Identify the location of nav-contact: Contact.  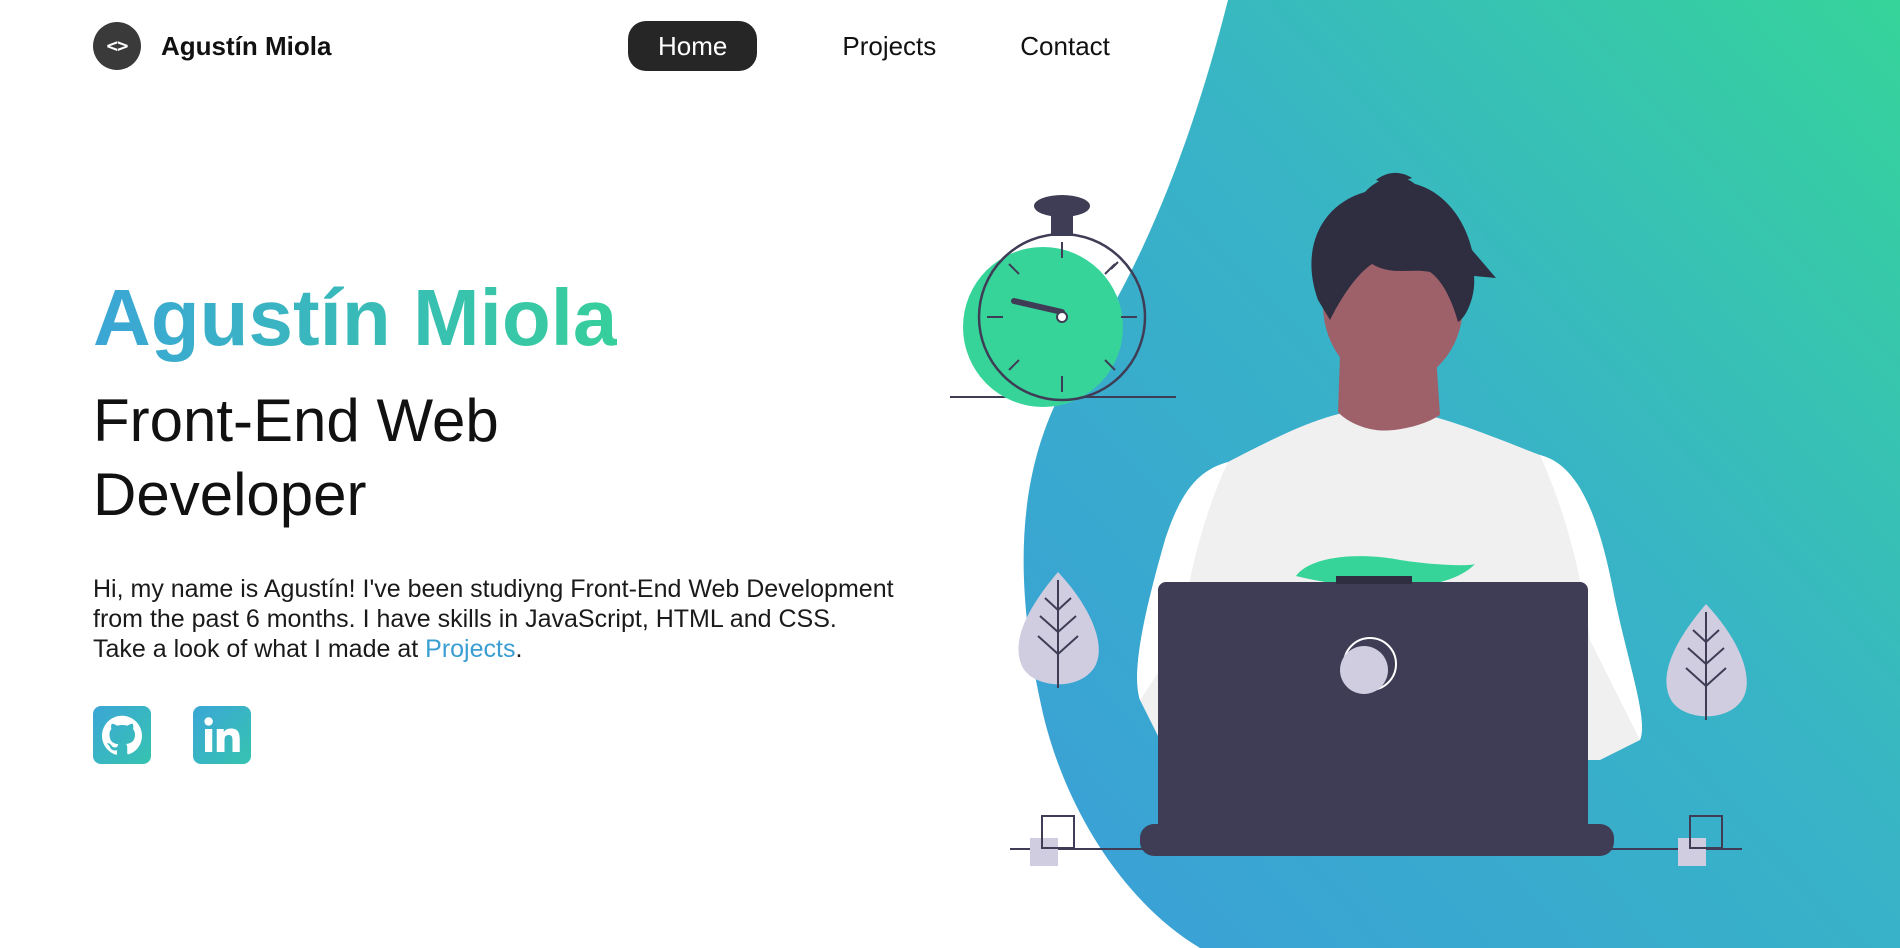
(1065, 46).